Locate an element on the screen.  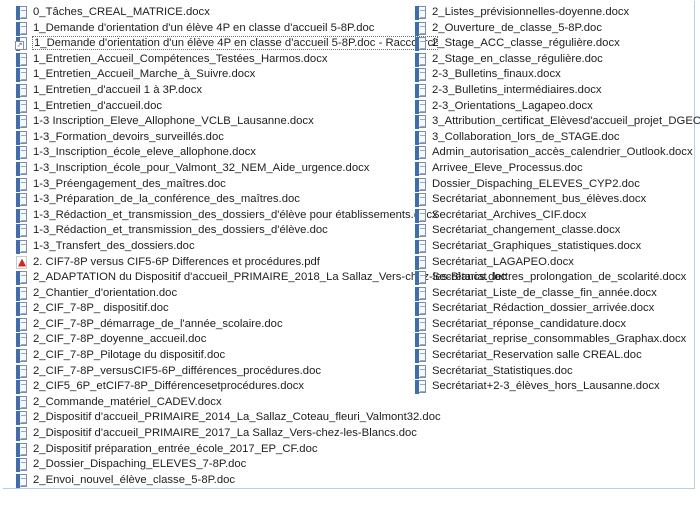
file-item: 2_Dossier_Dispaching_ELEVES_7-8P.doc is located at coordinates (206, 465).